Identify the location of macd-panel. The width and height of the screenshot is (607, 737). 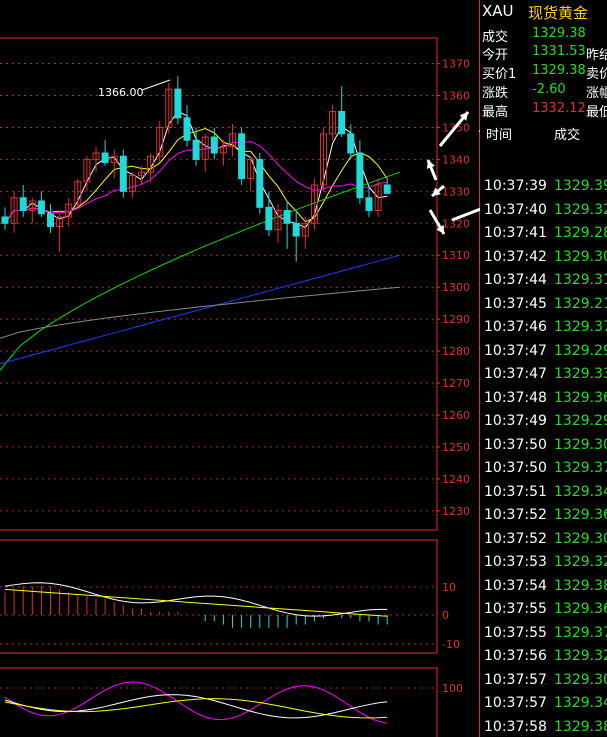
(196, 605).